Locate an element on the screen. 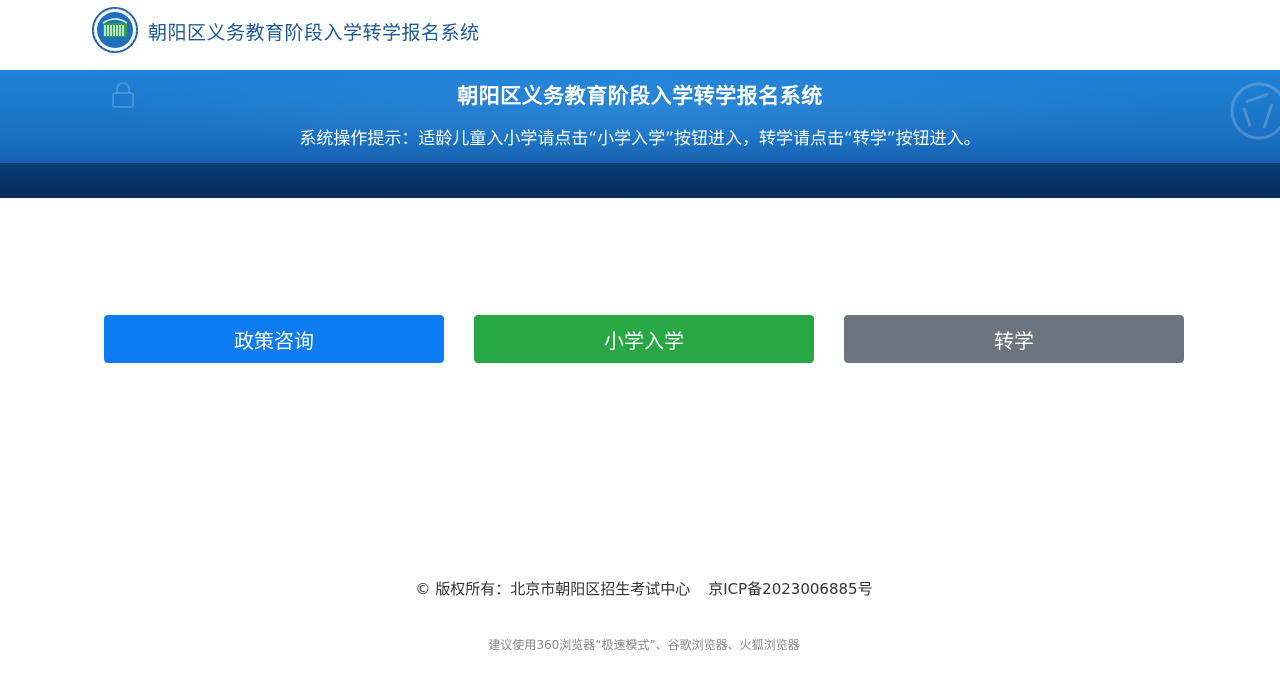 The height and width of the screenshot is (698, 1280). transfer-button: 转学 is located at coordinates (1014, 339).